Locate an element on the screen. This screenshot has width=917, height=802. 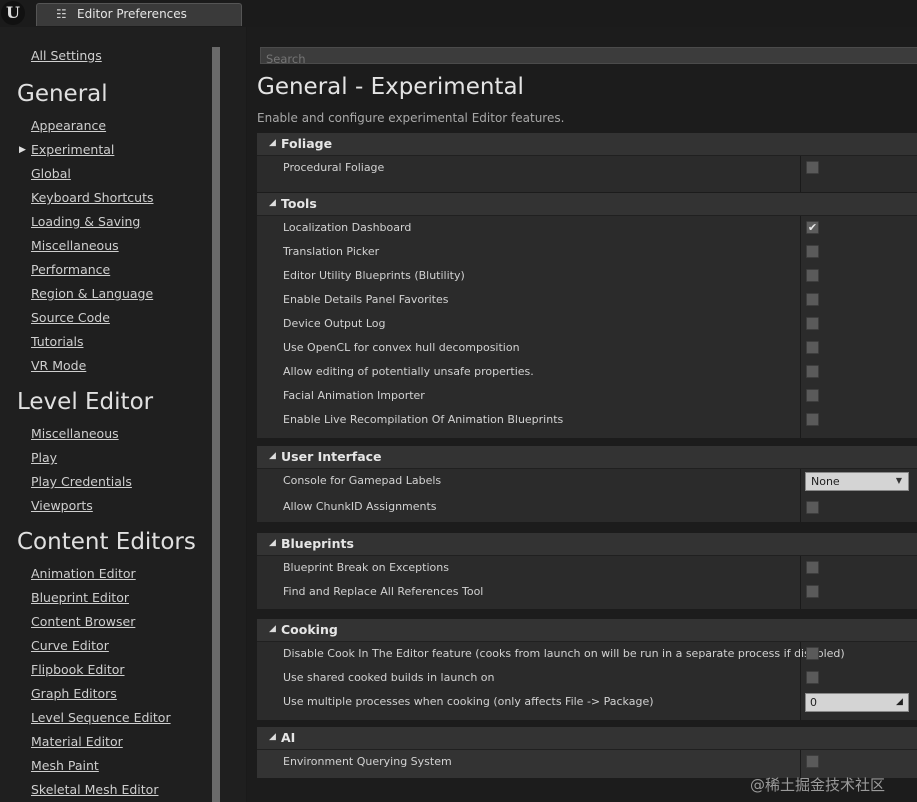
break-on-exceptions-checkbox is located at coordinates (812, 567).